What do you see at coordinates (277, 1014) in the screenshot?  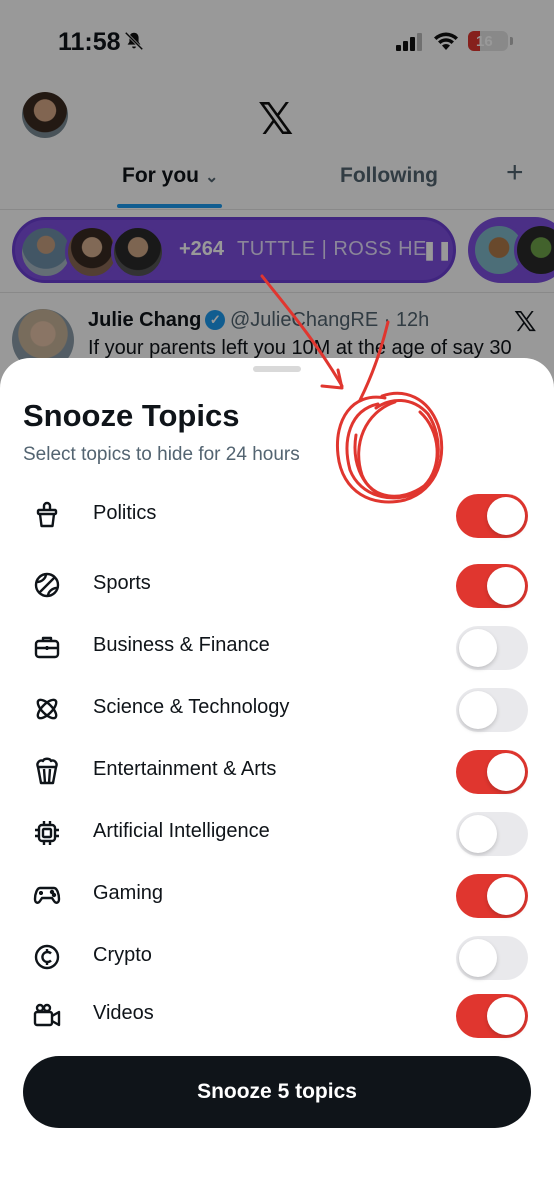 I see `topic-row-videos: Videos` at bounding box center [277, 1014].